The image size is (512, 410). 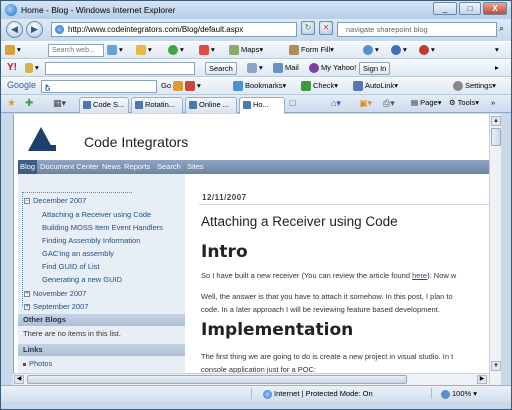 What do you see at coordinates (27, 201) in the screenshot?
I see `collapse-icon: −` at bounding box center [27, 201].